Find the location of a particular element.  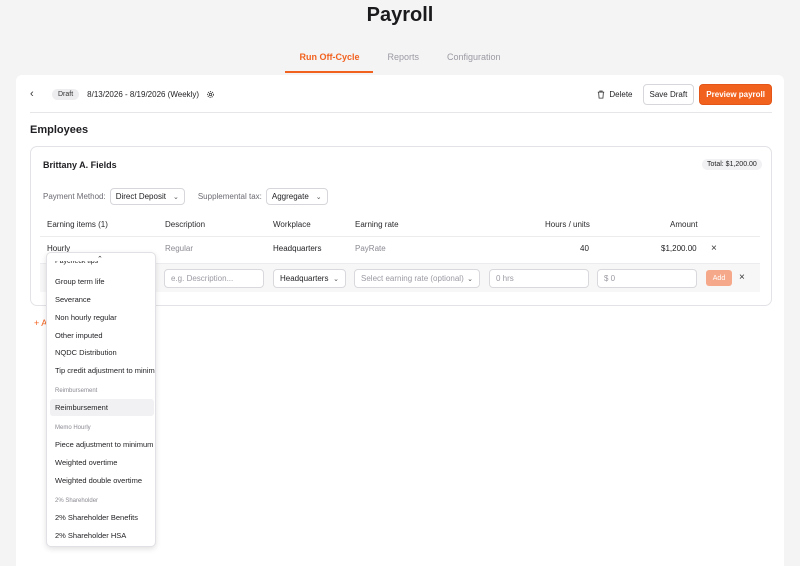

header-hours: Hours / units is located at coordinates (567, 224).